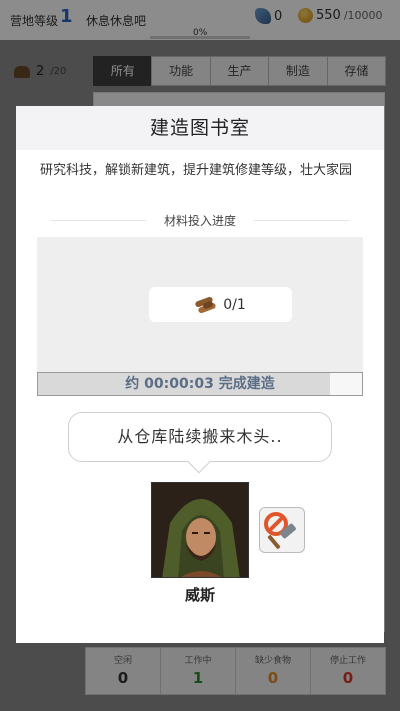  I want to click on worker-portrait, so click(200, 530).